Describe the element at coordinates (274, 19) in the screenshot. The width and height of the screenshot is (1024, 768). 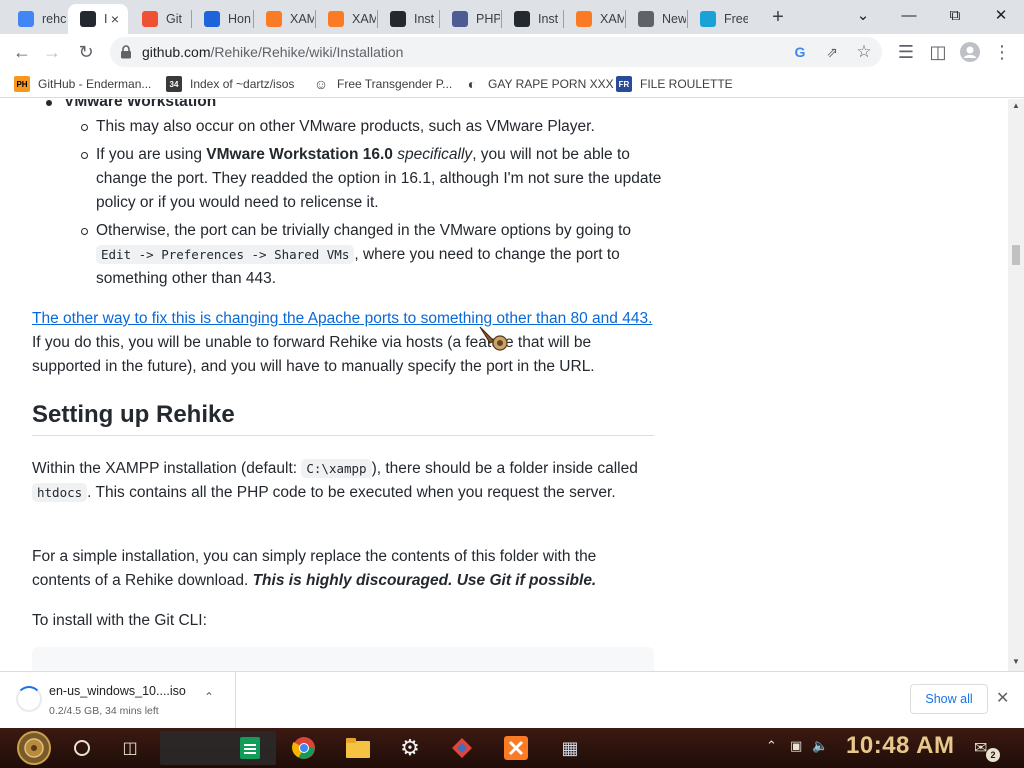
I see `xampp-diamond-icon` at that location.